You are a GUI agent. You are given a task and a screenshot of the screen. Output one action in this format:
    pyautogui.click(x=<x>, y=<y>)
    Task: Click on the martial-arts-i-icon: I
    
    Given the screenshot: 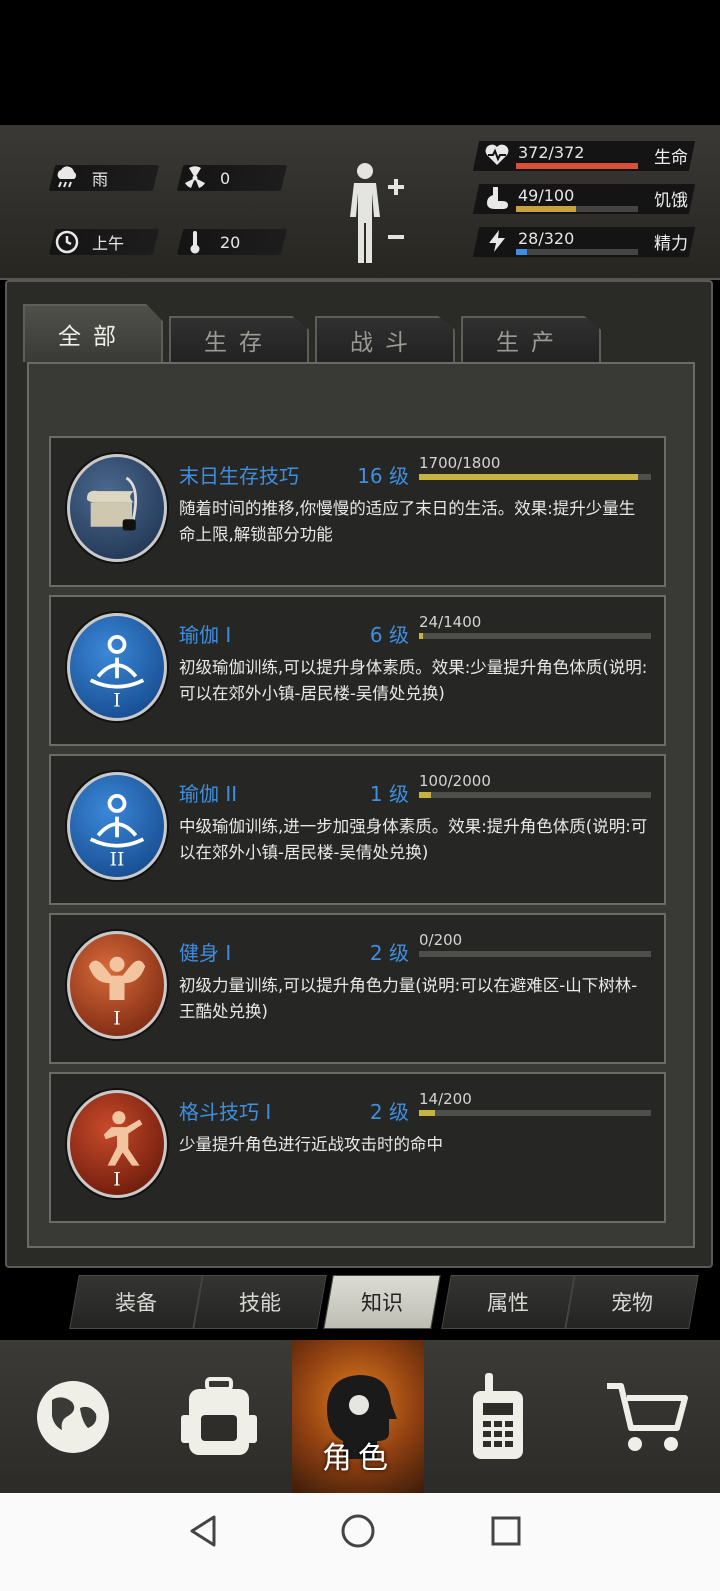 What is the action you would take?
    pyautogui.click(x=117, y=1144)
    